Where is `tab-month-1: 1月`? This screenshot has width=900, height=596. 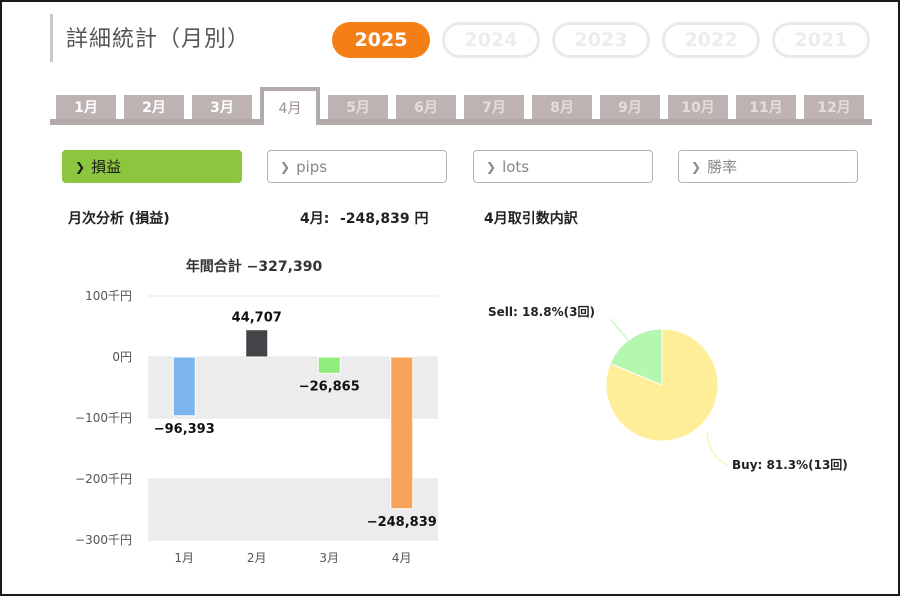 tab-month-1: 1月 is located at coordinates (86, 107).